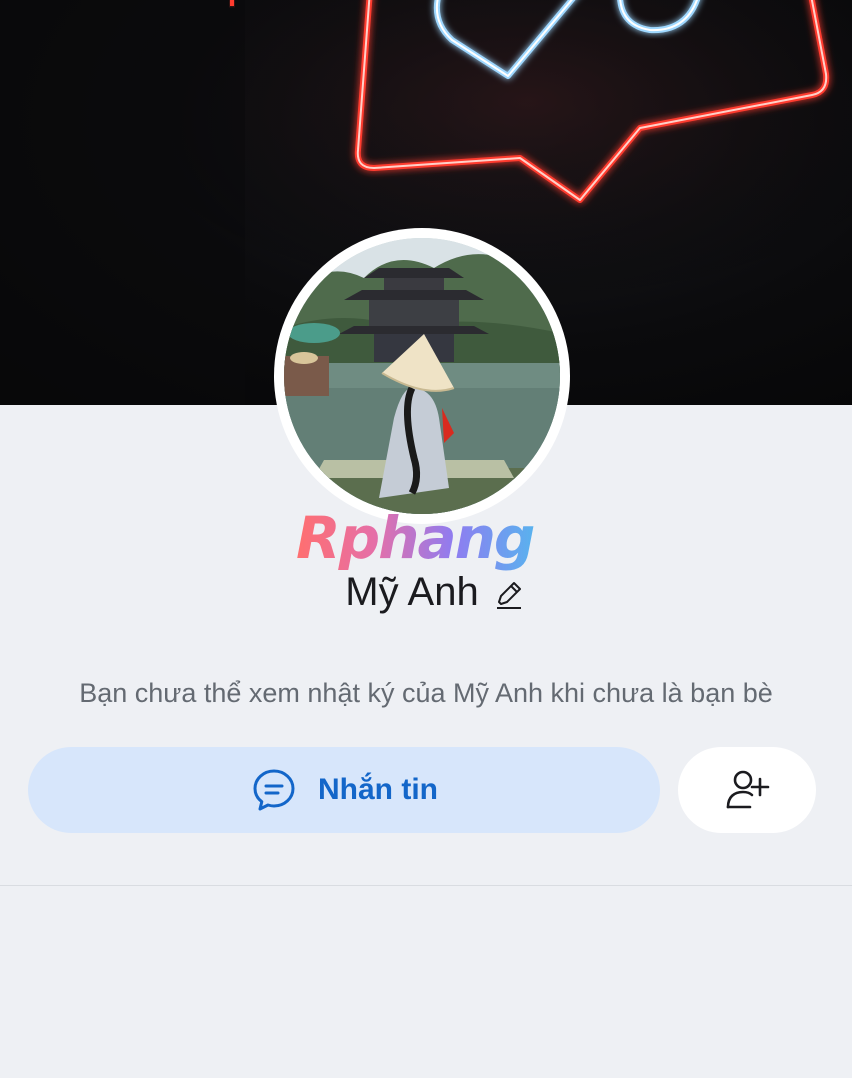 This screenshot has width=852, height=1078. What do you see at coordinates (412, 592) in the screenshot?
I see `profile-name: Mỹ Anh` at bounding box center [412, 592].